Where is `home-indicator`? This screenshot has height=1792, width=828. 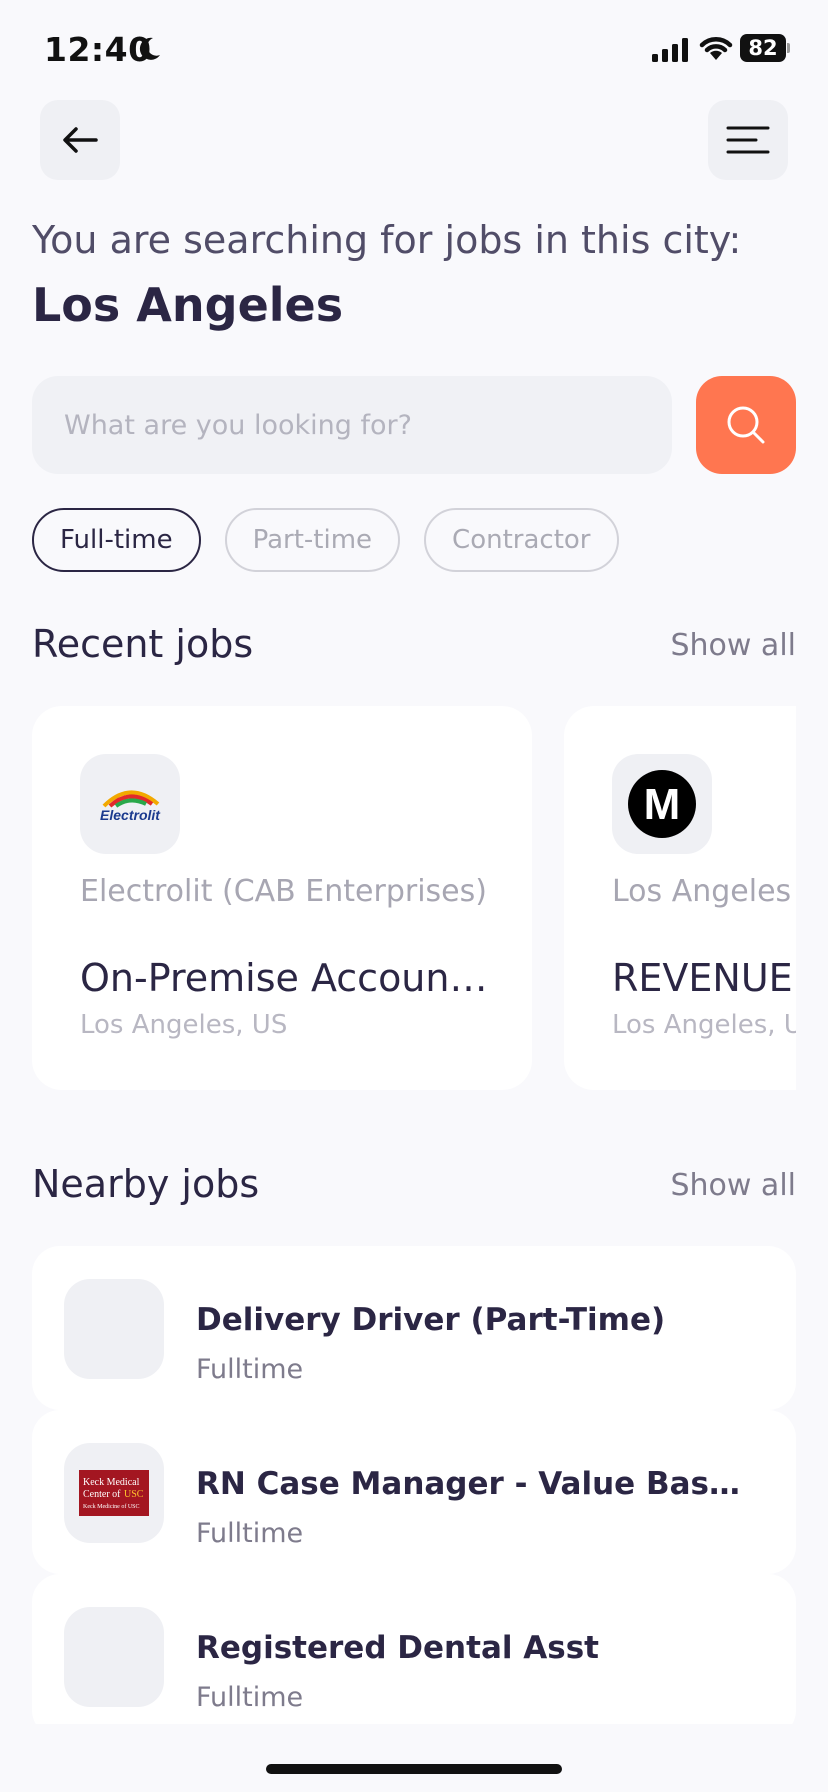 home-indicator is located at coordinates (414, 1769).